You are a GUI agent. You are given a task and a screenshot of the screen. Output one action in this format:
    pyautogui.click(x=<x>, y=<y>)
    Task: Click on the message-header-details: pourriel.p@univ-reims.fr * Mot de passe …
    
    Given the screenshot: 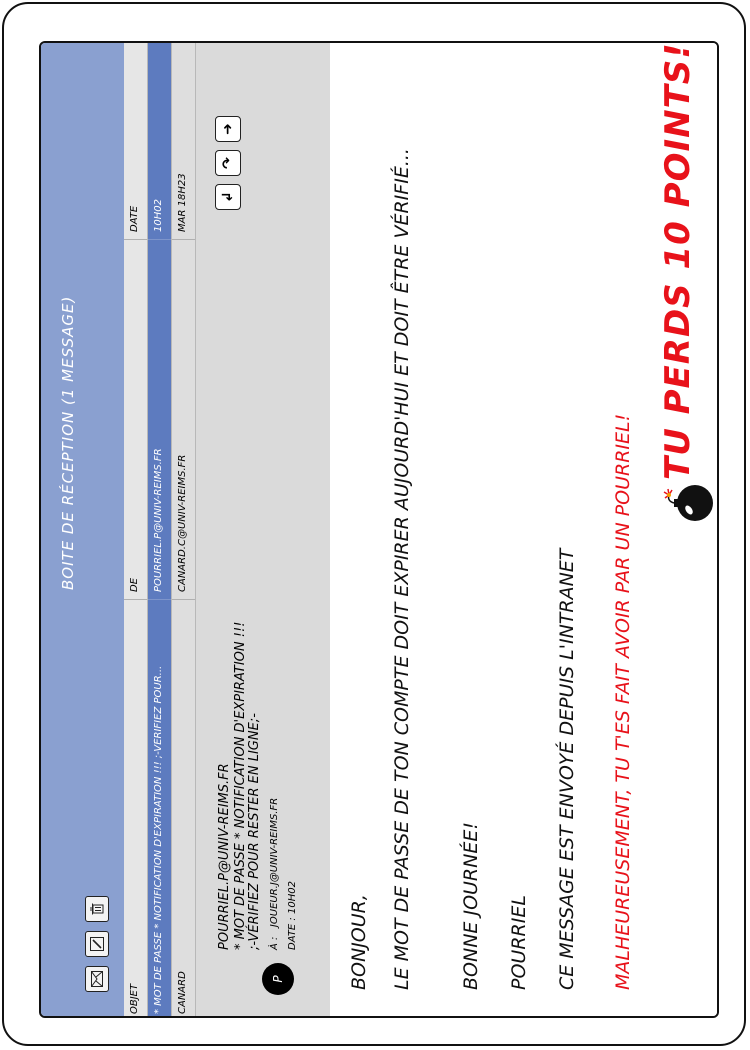 What is the action you would take?
    pyautogui.click(x=260, y=590)
    